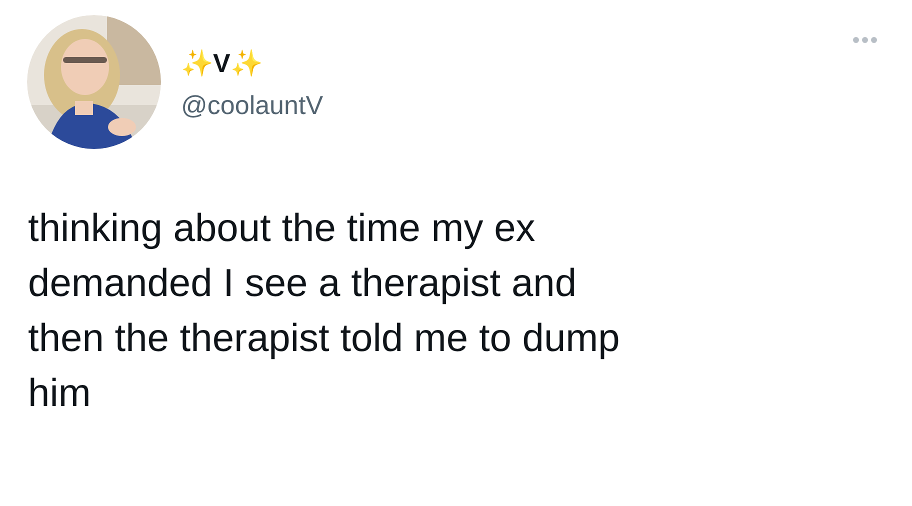  Describe the element at coordinates (222, 63) in the screenshot. I see `display-name: ✨V✨` at that location.